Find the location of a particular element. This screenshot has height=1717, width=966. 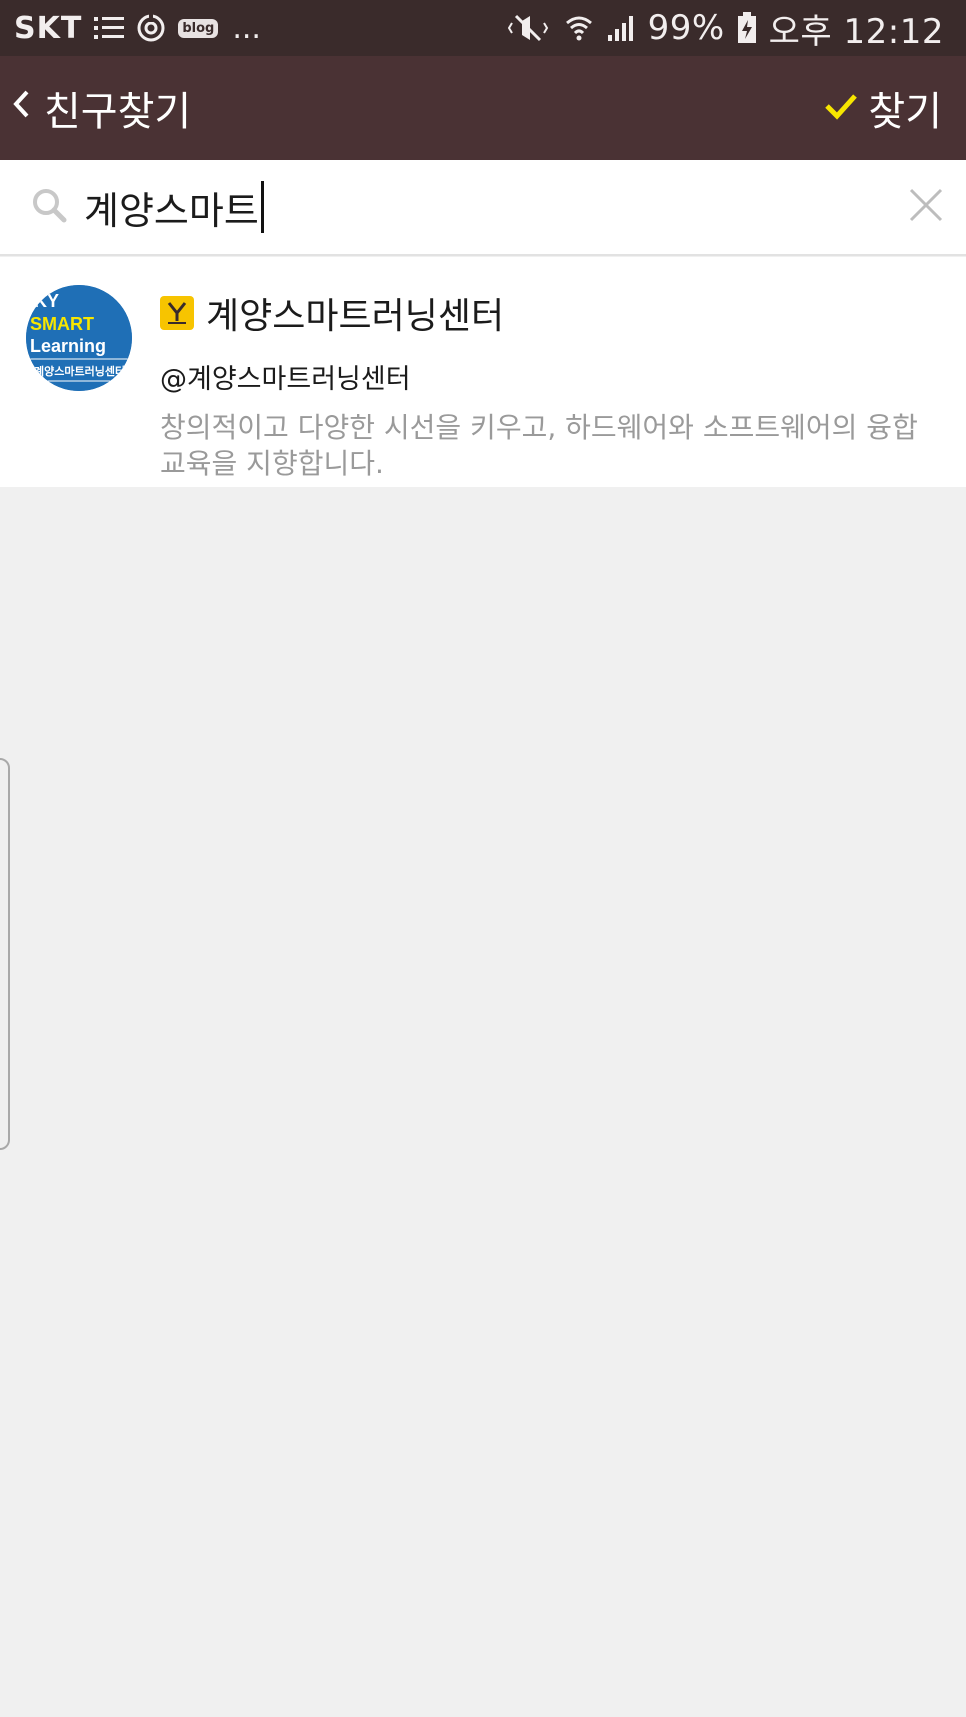

search-input-value: 계양스마트 is located at coordinates (171, 210).